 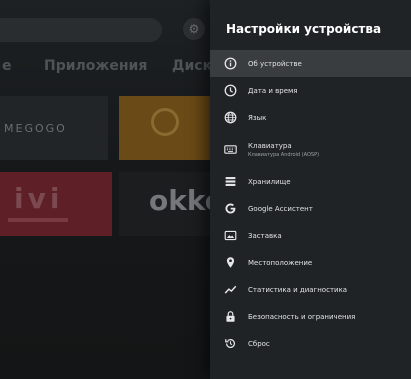 What do you see at coordinates (230, 91) in the screenshot?
I see `clock-icon` at bounding box center [230, 91].